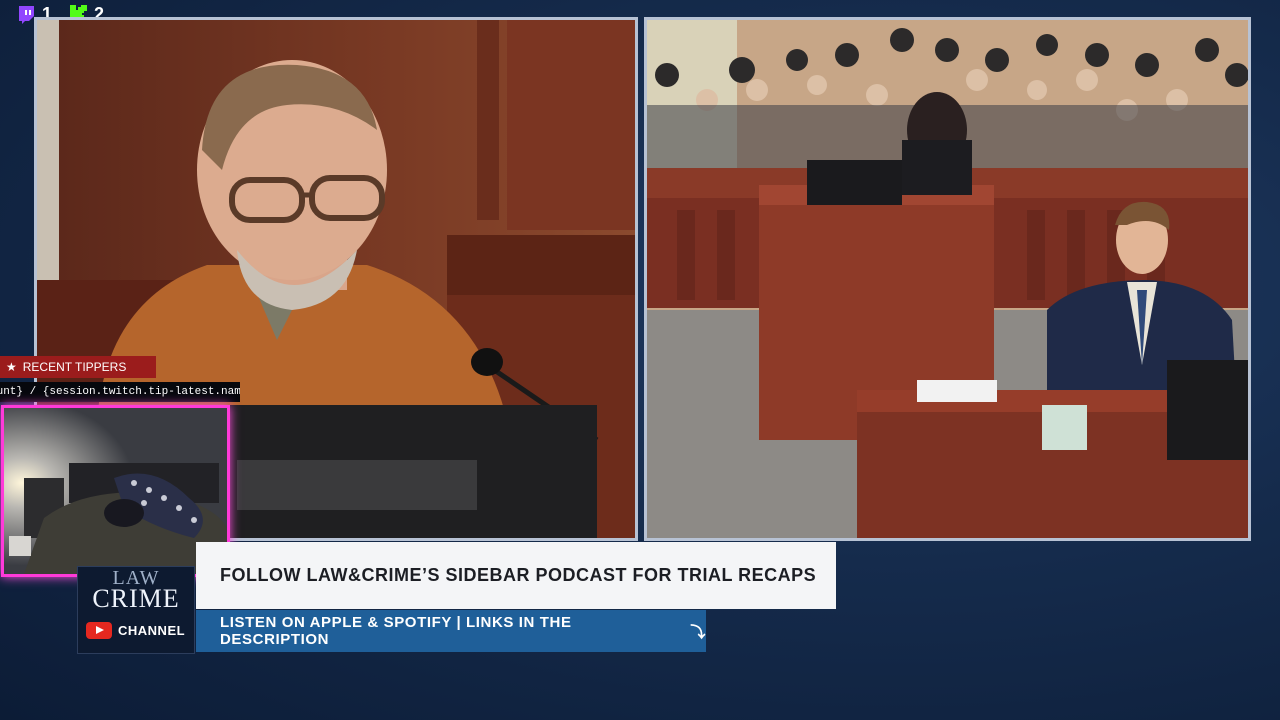  I want to click on arrow-down-turn-icon: ⤵, so click(698, 632).